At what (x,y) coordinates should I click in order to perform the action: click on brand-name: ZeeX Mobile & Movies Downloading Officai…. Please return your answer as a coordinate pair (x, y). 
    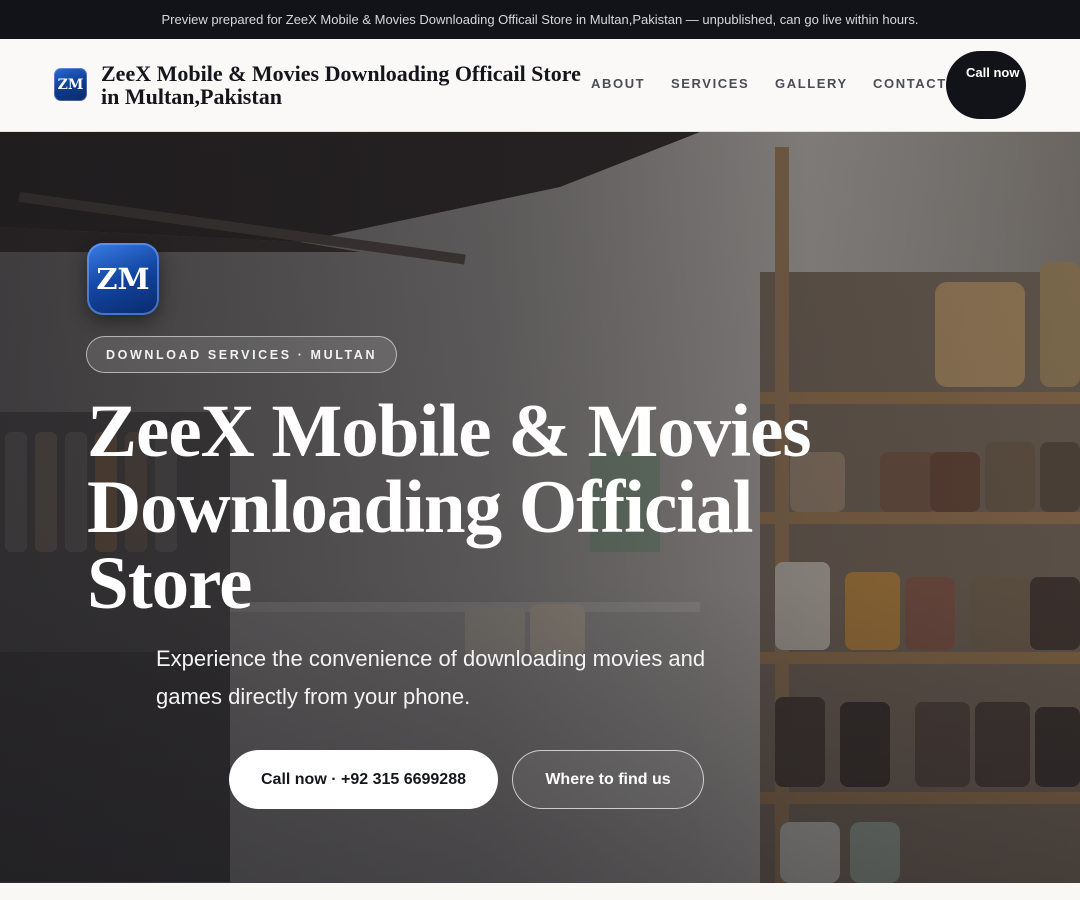
    Looking at the image, I should click on (351, 85).